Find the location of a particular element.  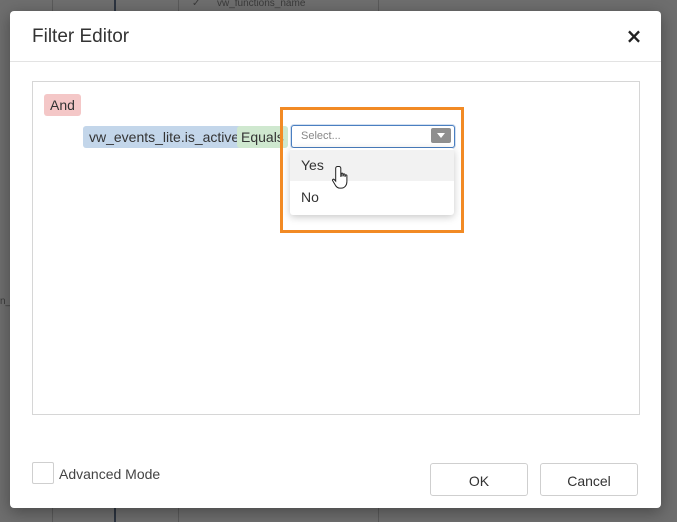

background-check-icon: ✓ is located at coordinates (196, 4).